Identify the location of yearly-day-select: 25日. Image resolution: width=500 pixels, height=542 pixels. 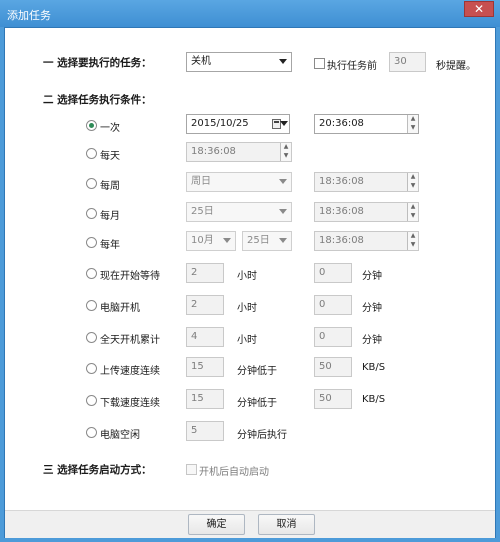
(267, 241).